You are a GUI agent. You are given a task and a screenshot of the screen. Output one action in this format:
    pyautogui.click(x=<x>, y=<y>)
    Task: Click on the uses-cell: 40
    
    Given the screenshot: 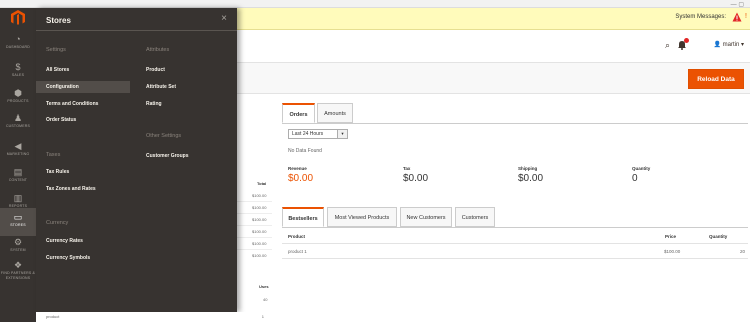 What is the action you would take?
    pyautogui.click(x=265, y=299)
    